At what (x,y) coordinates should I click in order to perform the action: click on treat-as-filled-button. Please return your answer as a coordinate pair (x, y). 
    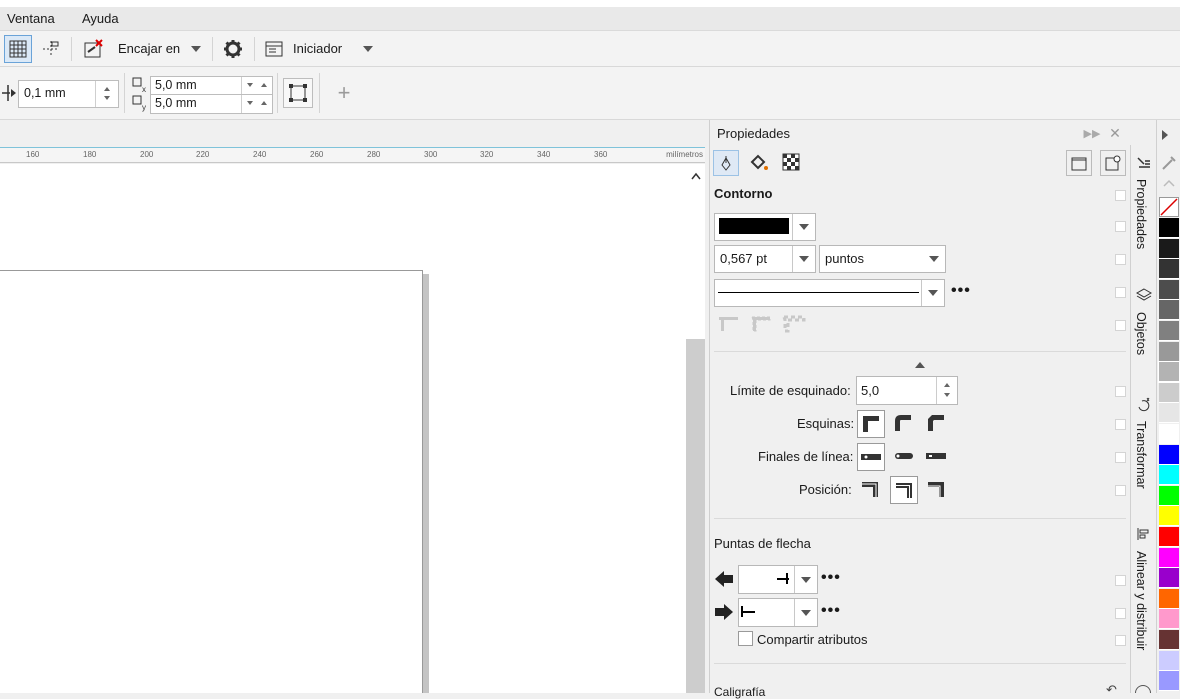
    Looking at the image, I should click on (298, 93).